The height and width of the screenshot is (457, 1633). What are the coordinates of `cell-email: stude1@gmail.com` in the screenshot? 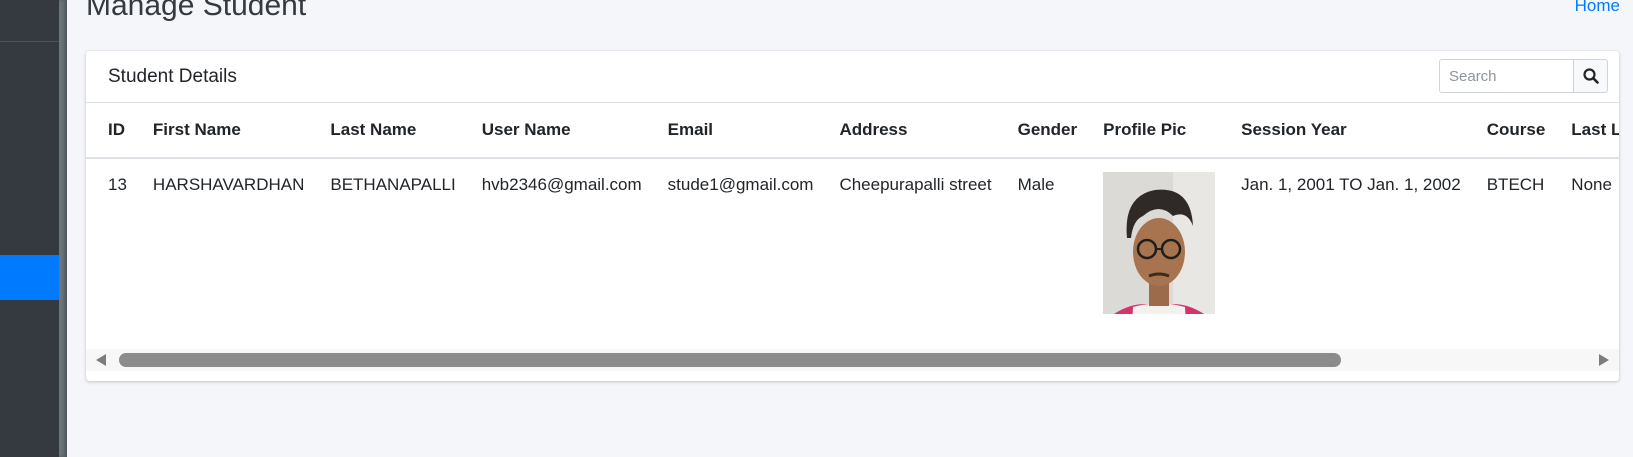 It's located at (740, 184).